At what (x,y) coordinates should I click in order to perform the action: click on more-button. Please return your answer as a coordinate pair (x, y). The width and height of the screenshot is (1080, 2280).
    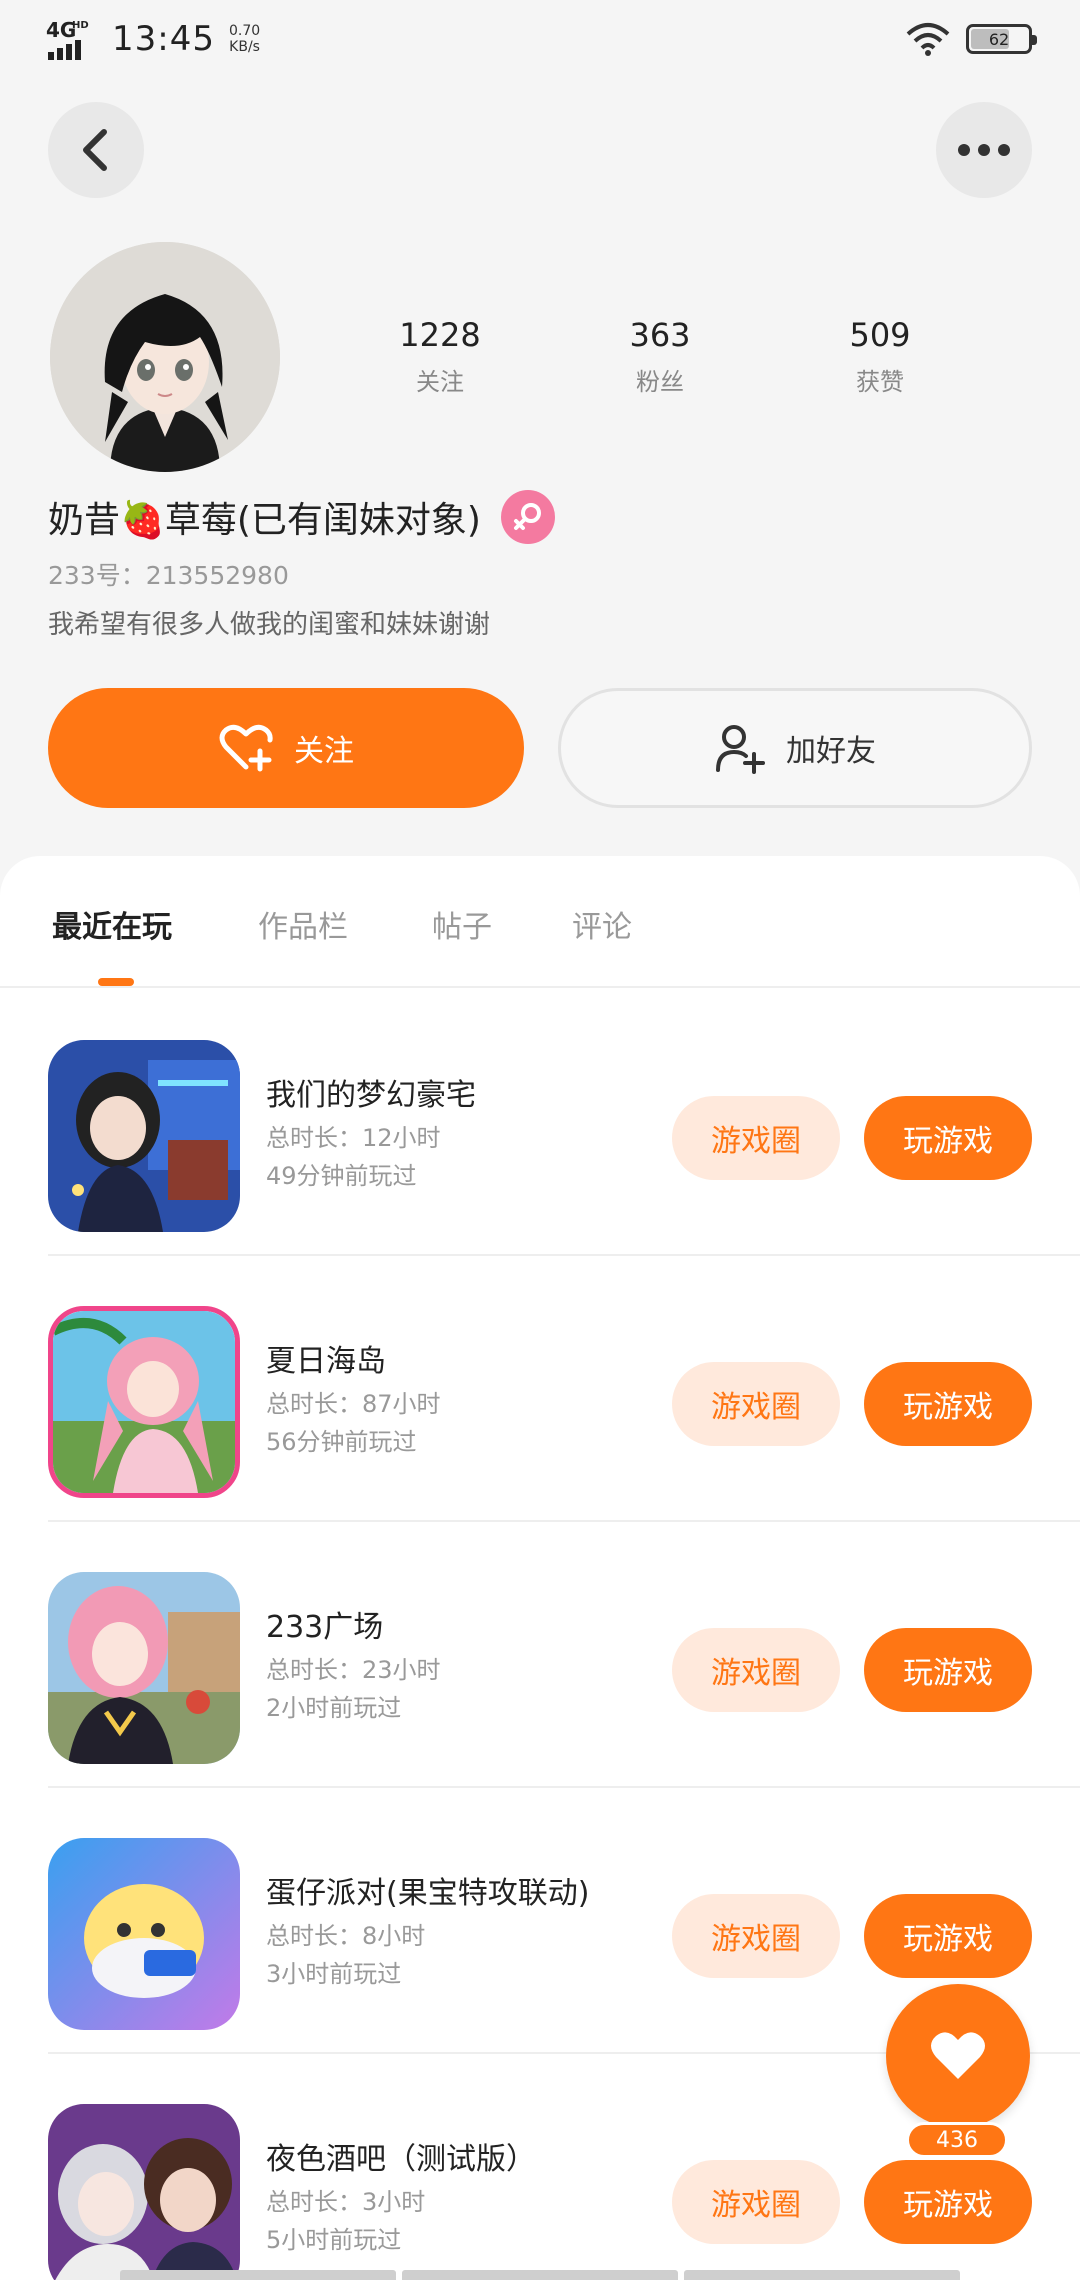
    Looking at the image, I should click on (984, 150).